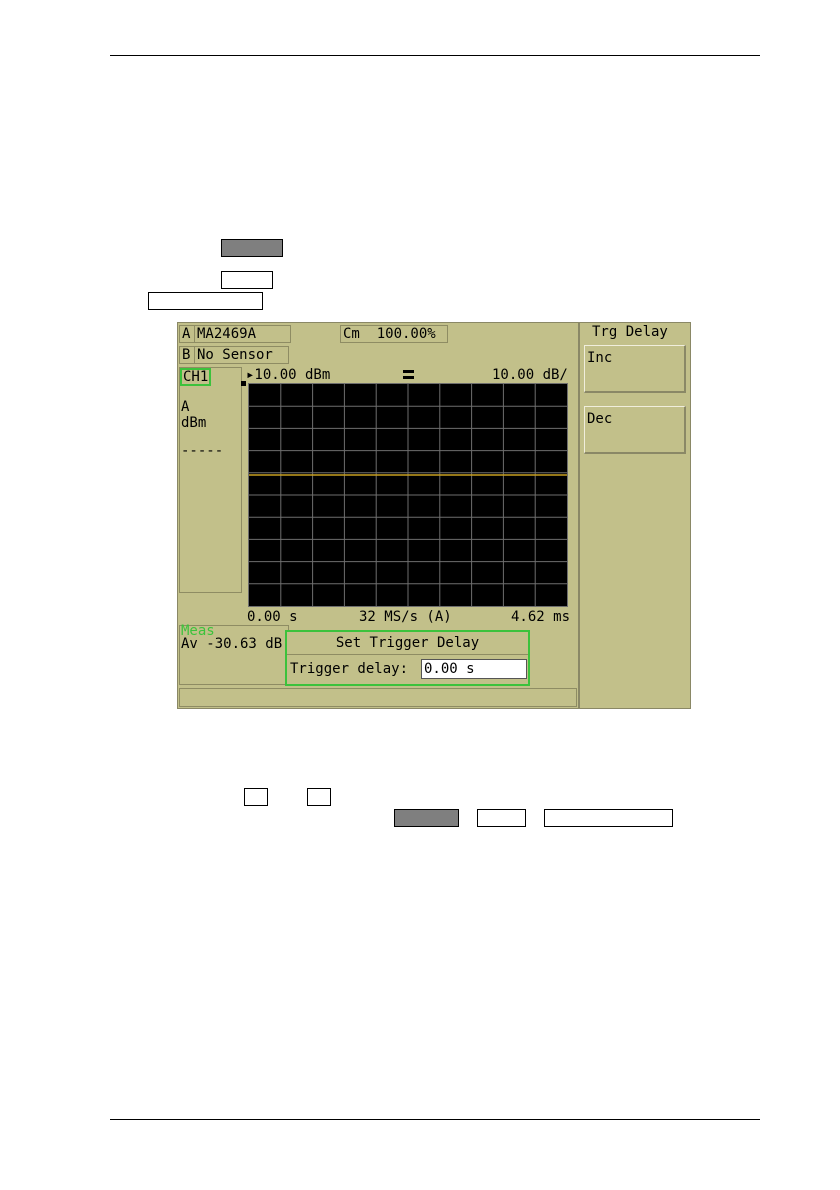  What do you see at coordinates (202, 451) in the screenshot?
I see `side-line-style: -----` at bounding box center [202, 451].